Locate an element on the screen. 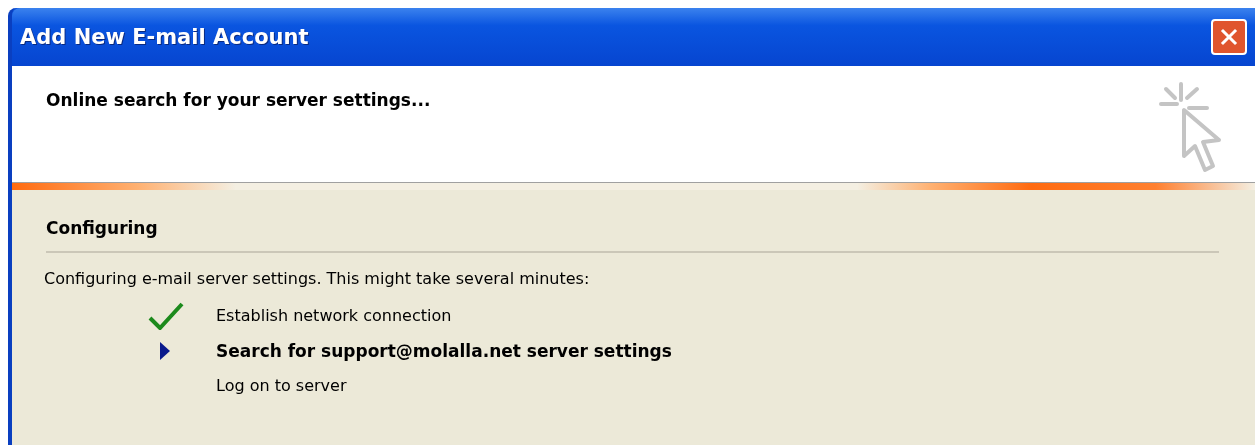 The height and width of the screenshot is (445, 1255). step-label: Log on to server is located at coordinates (281, 385).